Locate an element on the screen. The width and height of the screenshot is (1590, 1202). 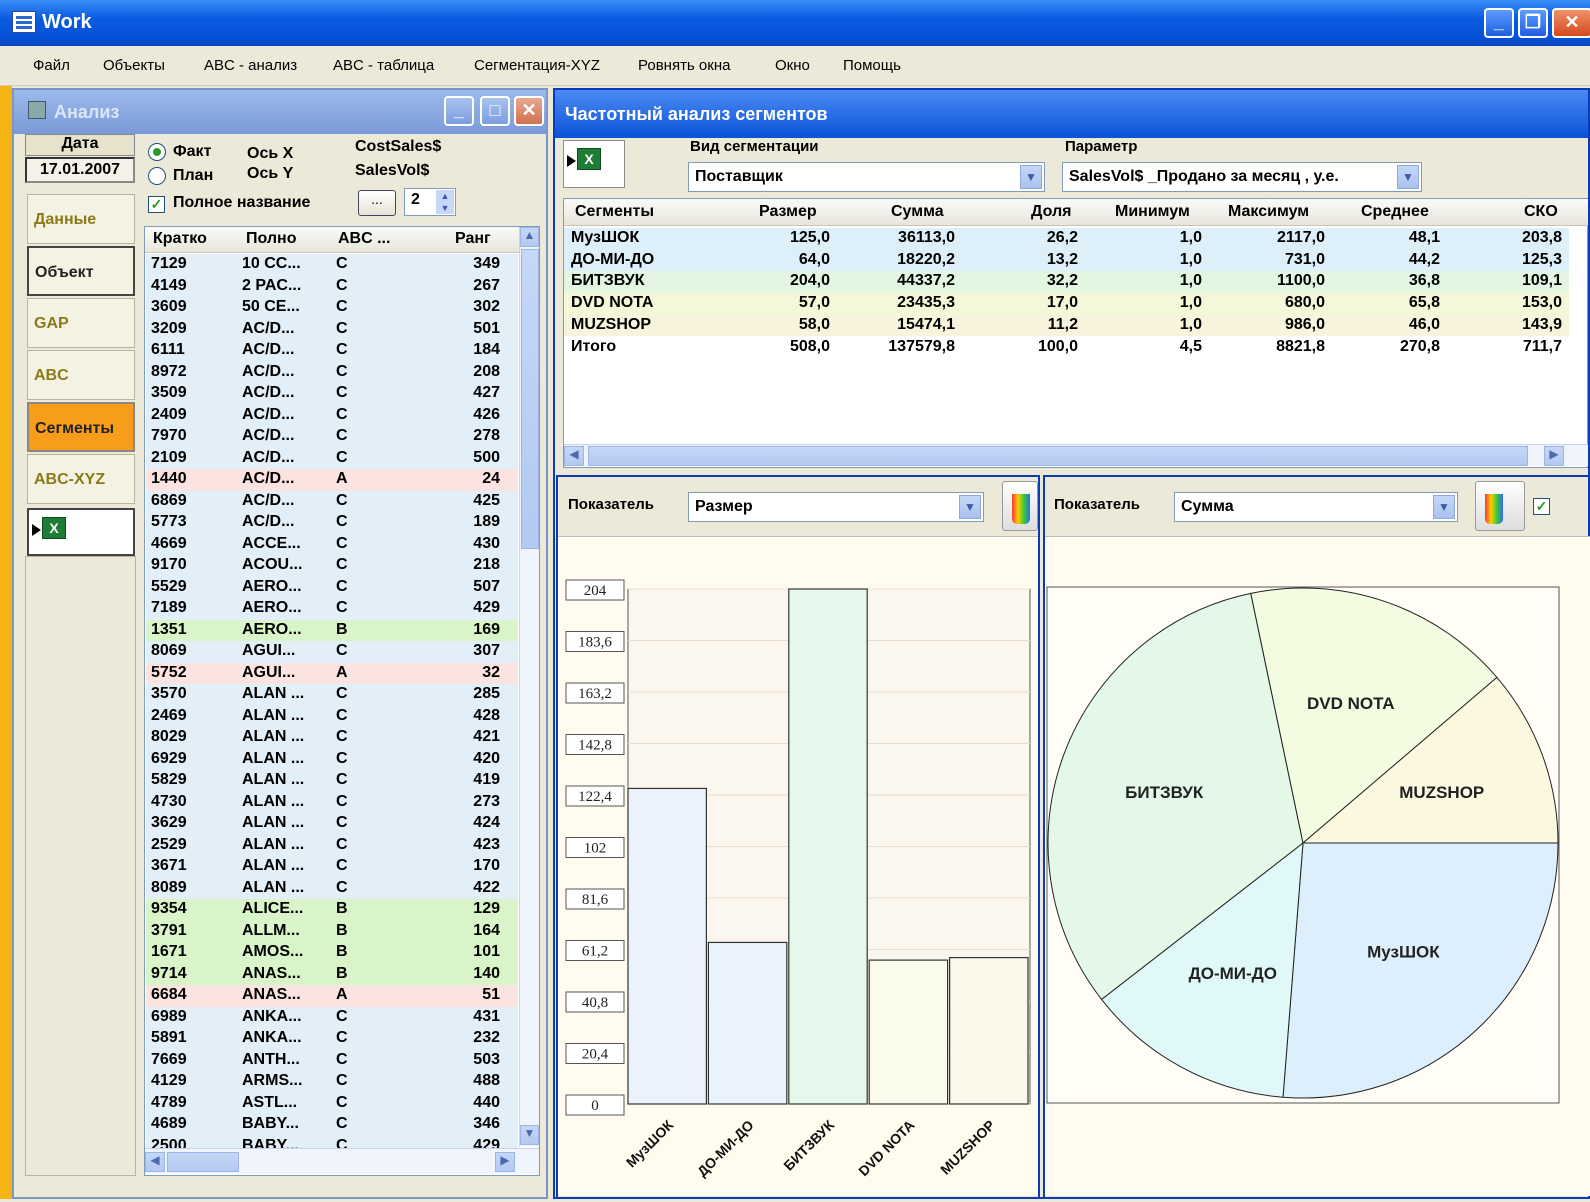
table-row: 8972 AC/D... C 208 is located at coordinates (332, 372).